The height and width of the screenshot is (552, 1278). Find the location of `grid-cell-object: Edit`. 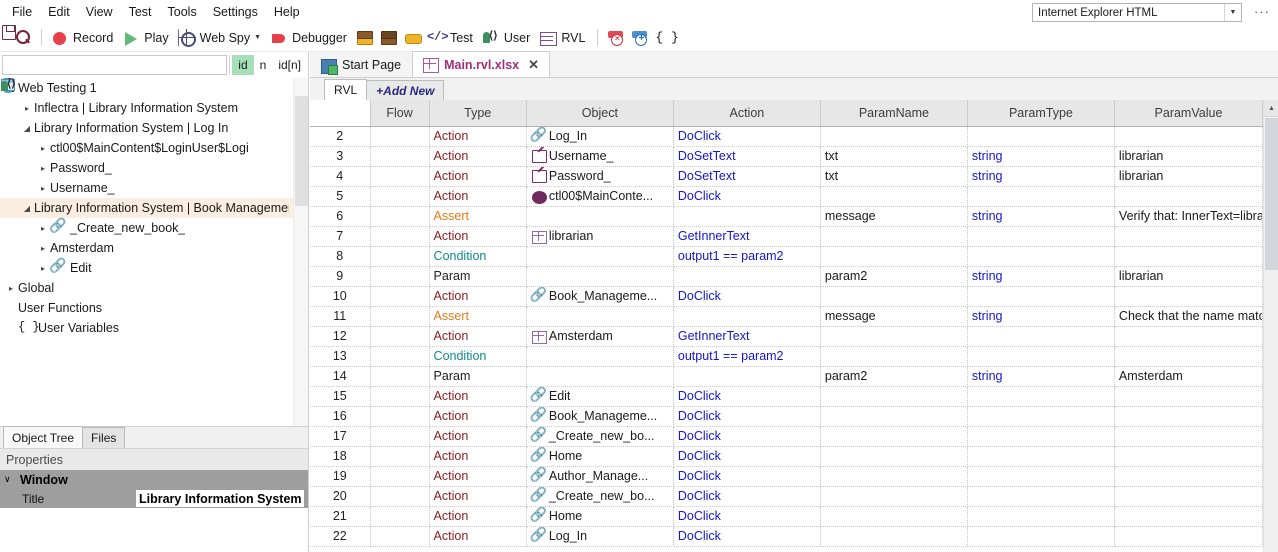

grid-cell-object: Edit is located at coordinates (600, 396).